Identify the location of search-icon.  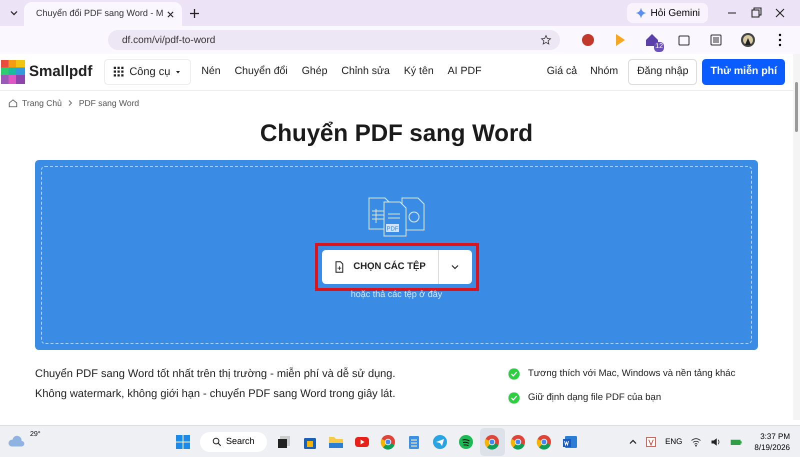
(217, 441).